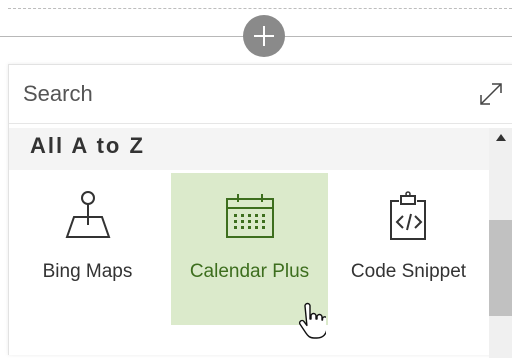 The height and width of the screenshot is (358, 512). What do you see at coordinates (407, 215) in the screenshot?
I see `code-snippet-icon` at bounding box center [407, 215].